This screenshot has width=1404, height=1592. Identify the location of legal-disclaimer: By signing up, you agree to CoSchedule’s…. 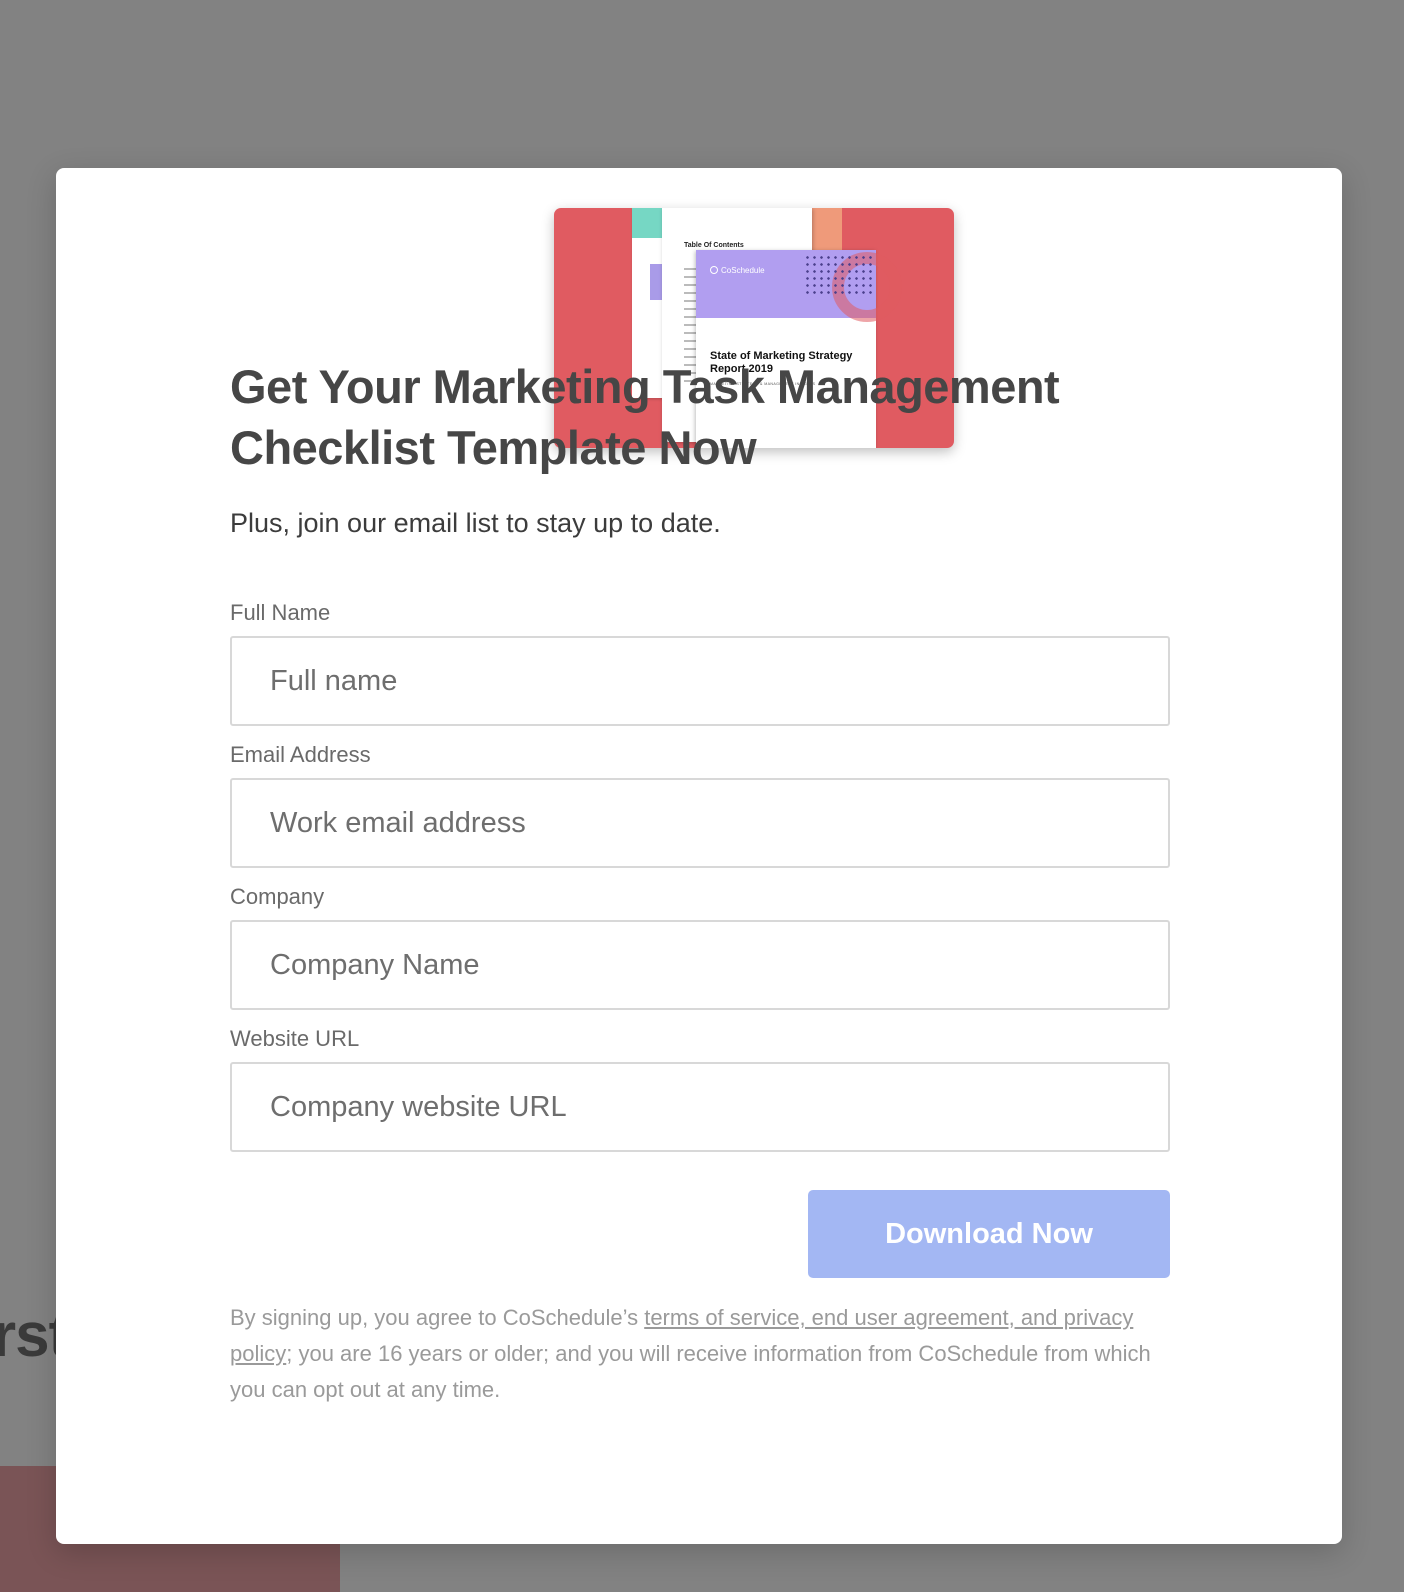
(690, 1353).